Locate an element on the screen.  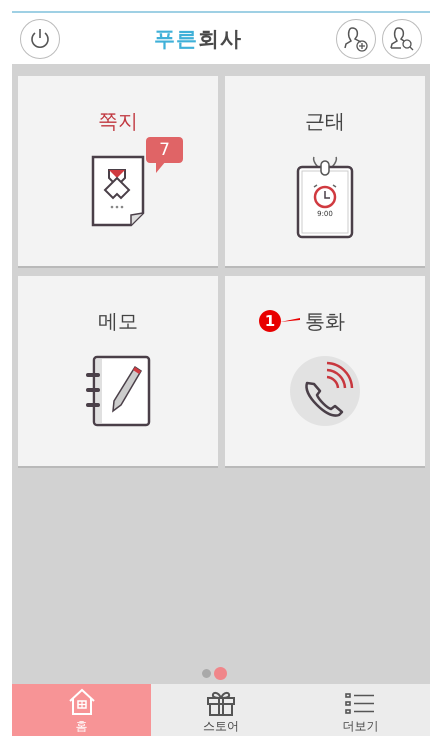
menu-tile: 메모 is located at coordinates (118, 372).